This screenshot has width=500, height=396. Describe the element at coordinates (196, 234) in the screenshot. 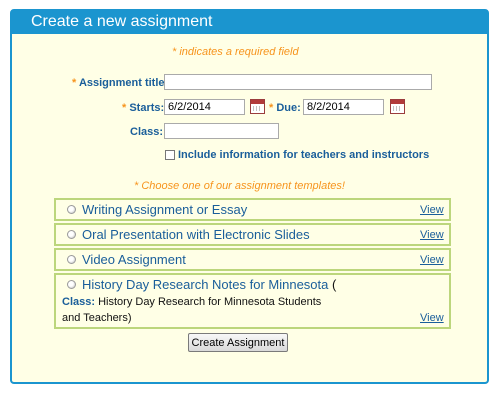

I see `template-title: Oral Presentation with Electronic Slides` at that location.